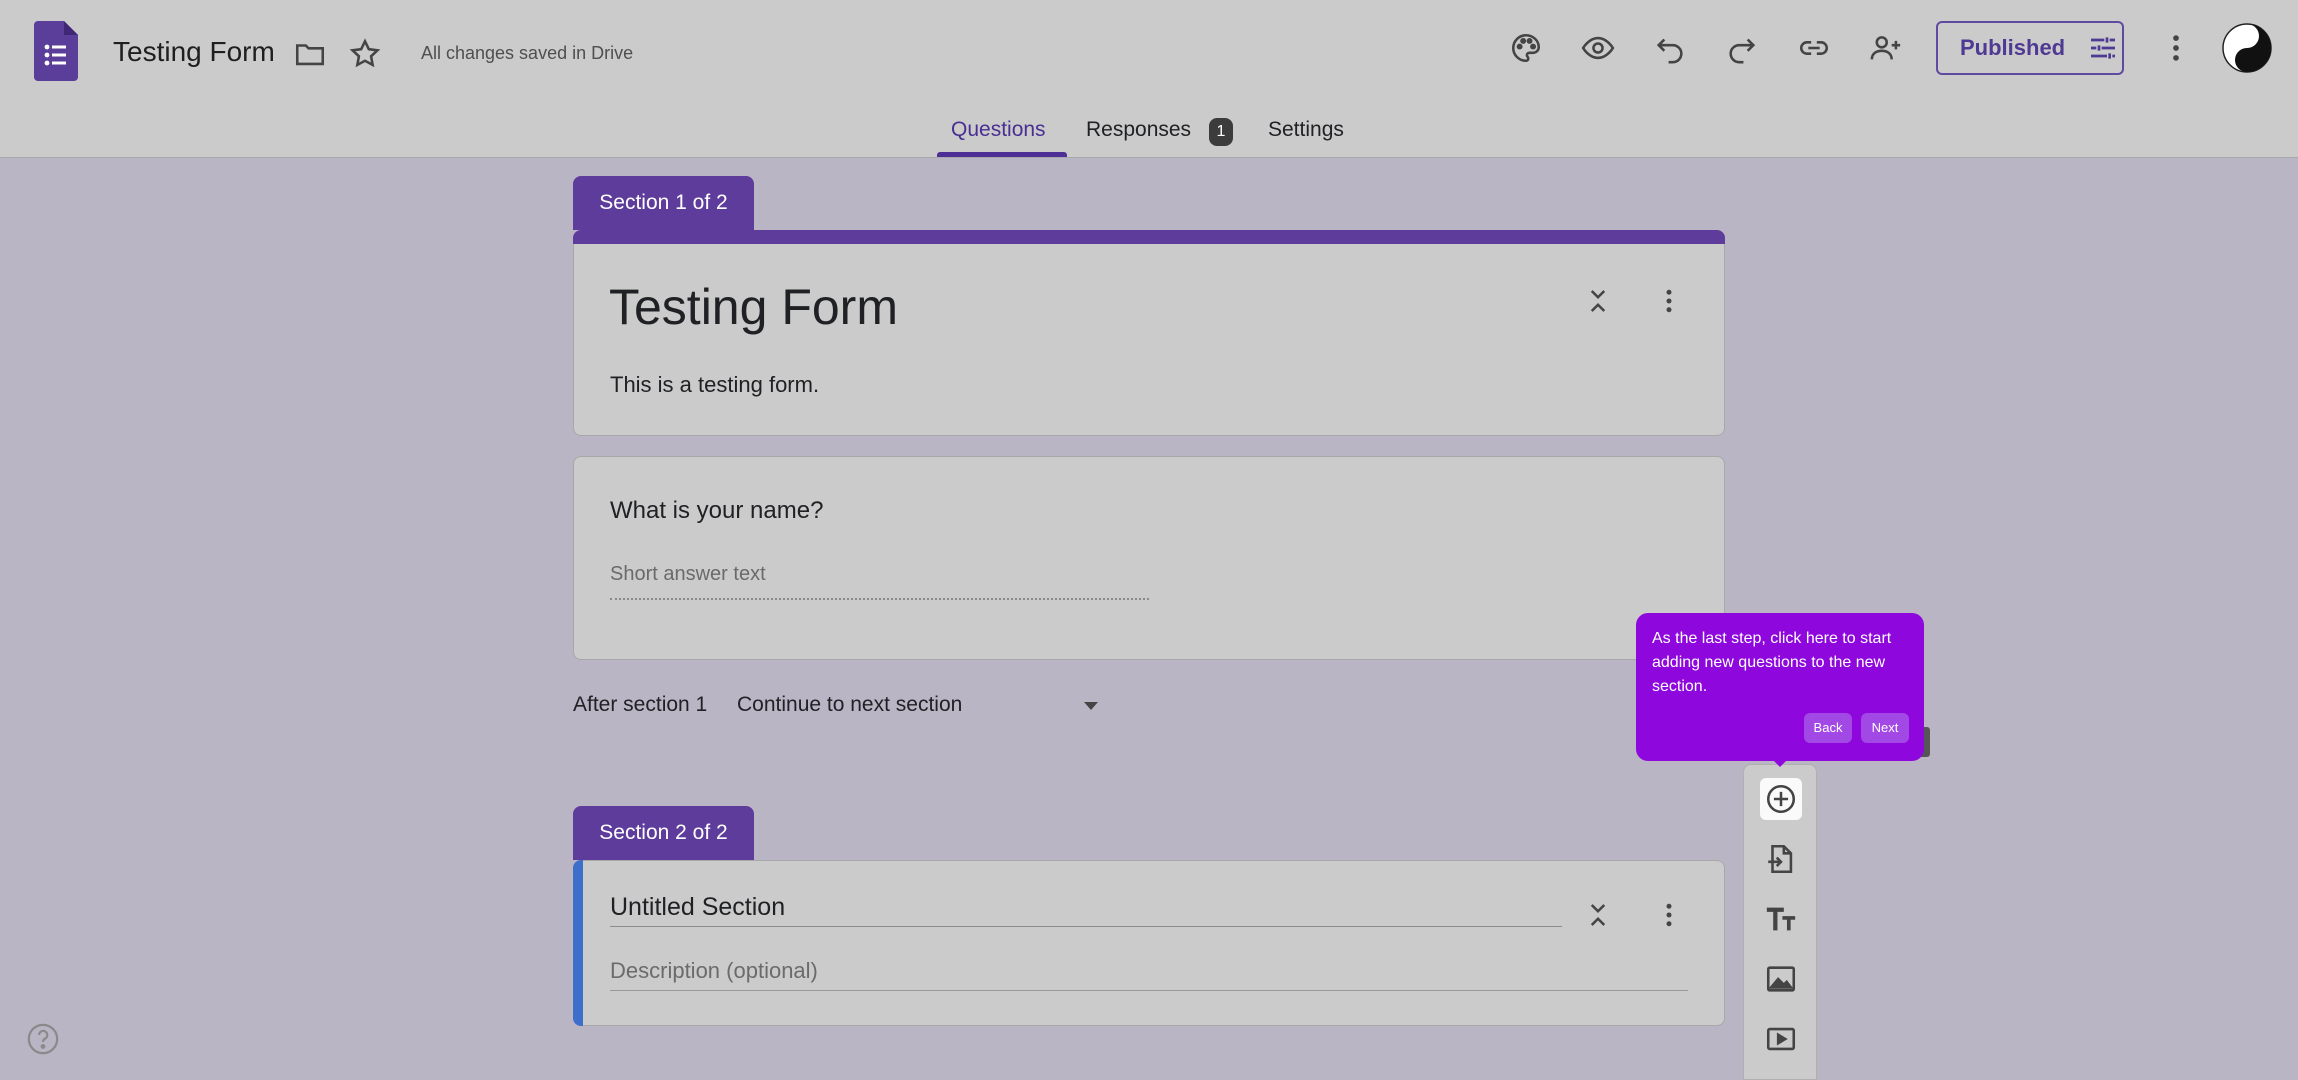 This screenshot has height=1080, width=2298. I want to click on short-answer-placeholder: Short answer text, so click(688, 574).